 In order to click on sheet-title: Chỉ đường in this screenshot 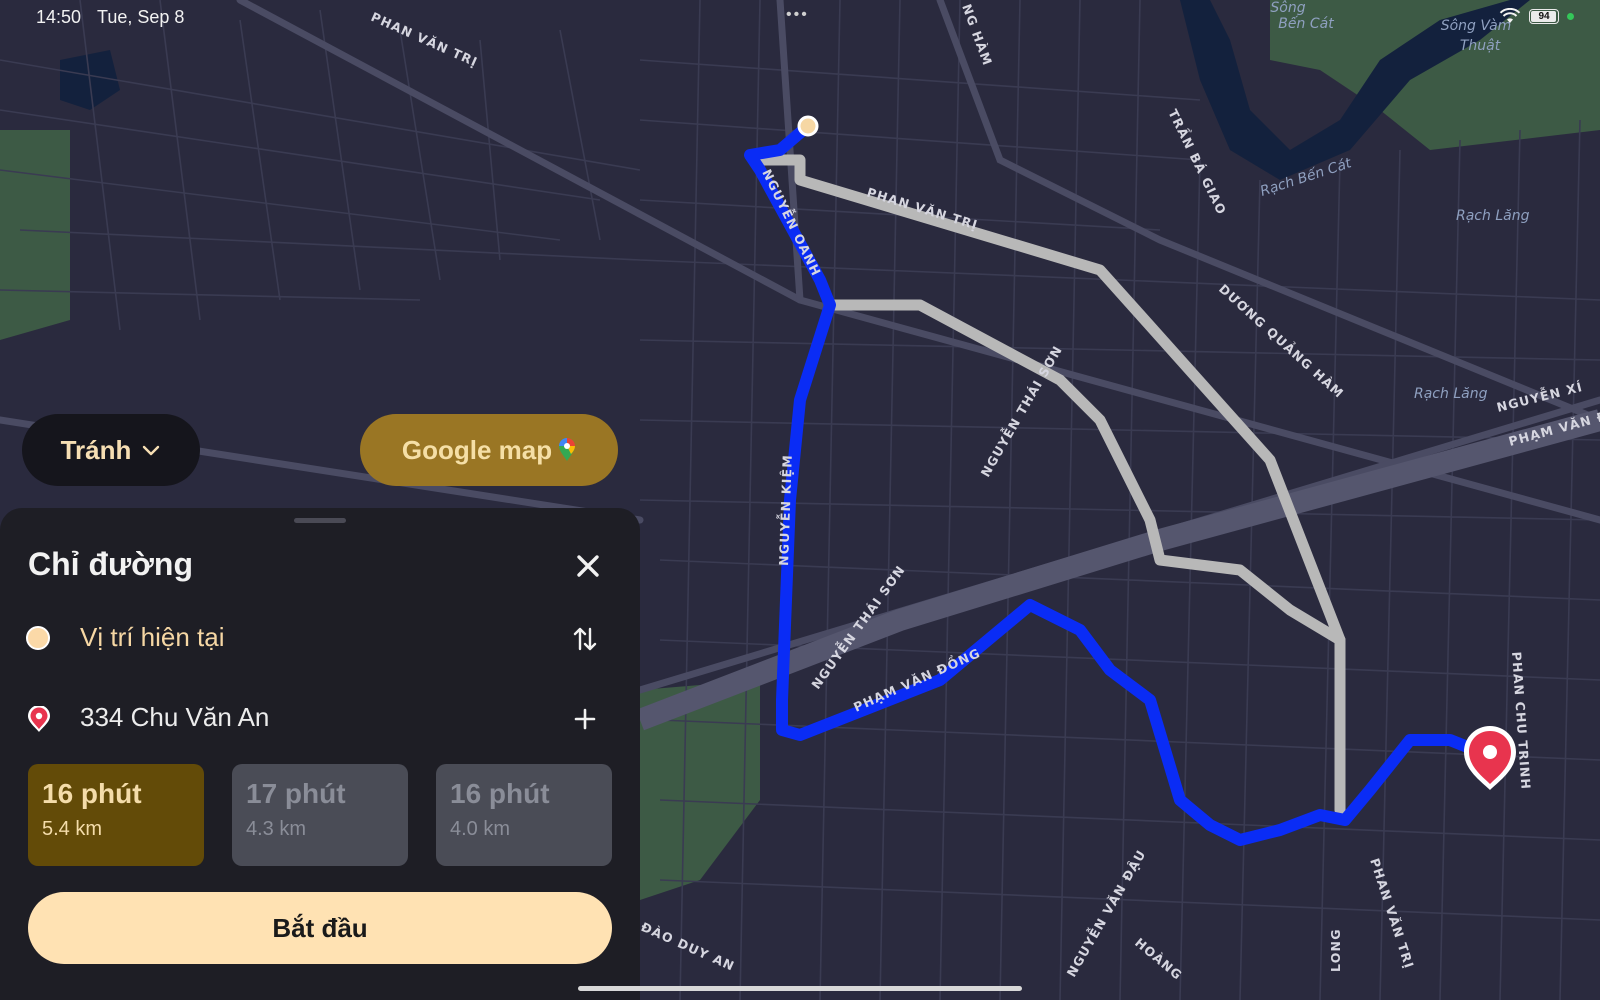, I will do `click(110, 564)`.